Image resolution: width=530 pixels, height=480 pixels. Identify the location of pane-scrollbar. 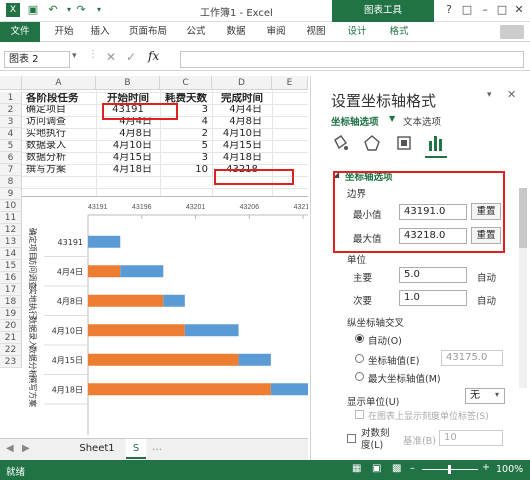
(523, 288).